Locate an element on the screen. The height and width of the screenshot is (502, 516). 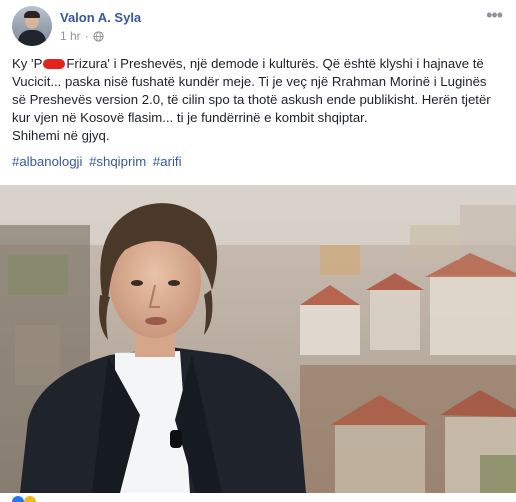
hashtag-link: #arifi is located at coordinates (167, 161).